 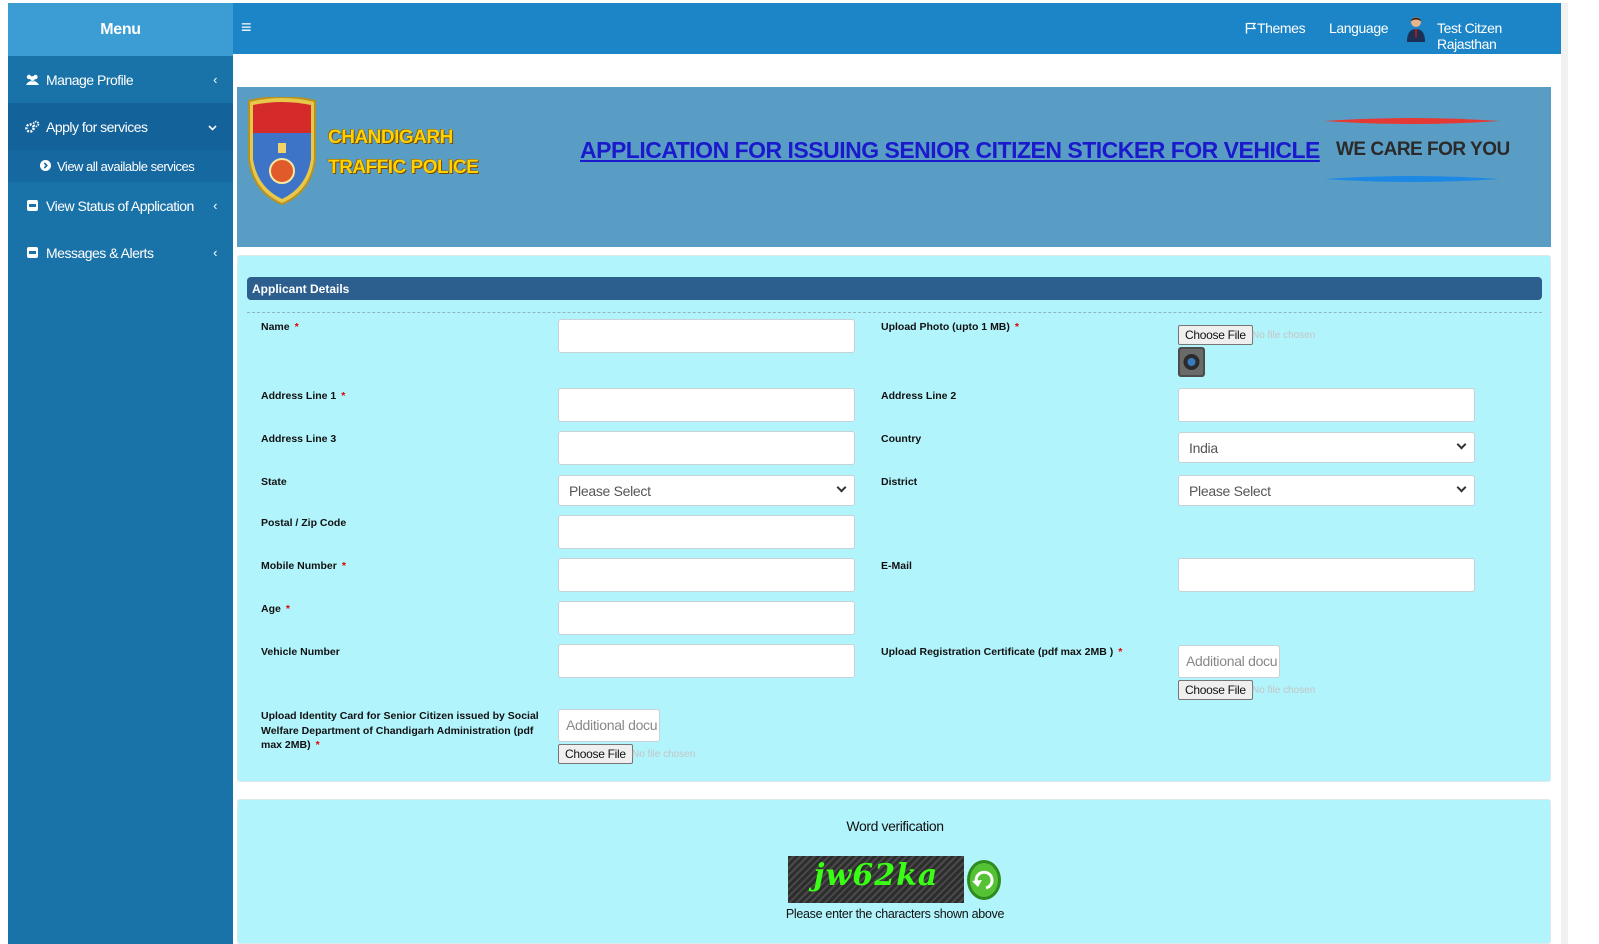 I want to click on postal-code-input, so click(x=706, y=532).